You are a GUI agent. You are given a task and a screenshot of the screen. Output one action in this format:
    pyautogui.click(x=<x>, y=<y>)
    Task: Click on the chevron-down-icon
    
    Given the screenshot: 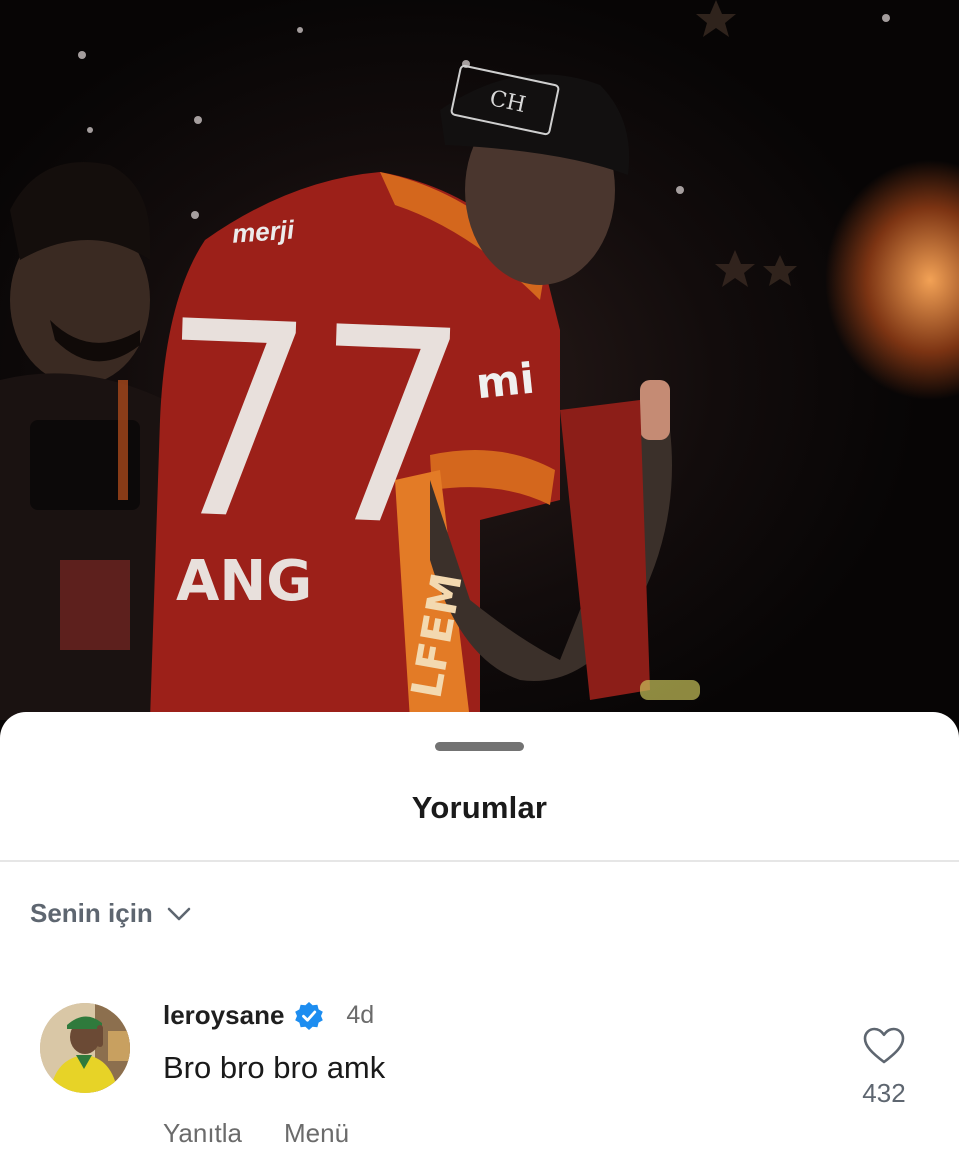 What is the action you would take?
    pyautogui.click(x=179, y=913)
    